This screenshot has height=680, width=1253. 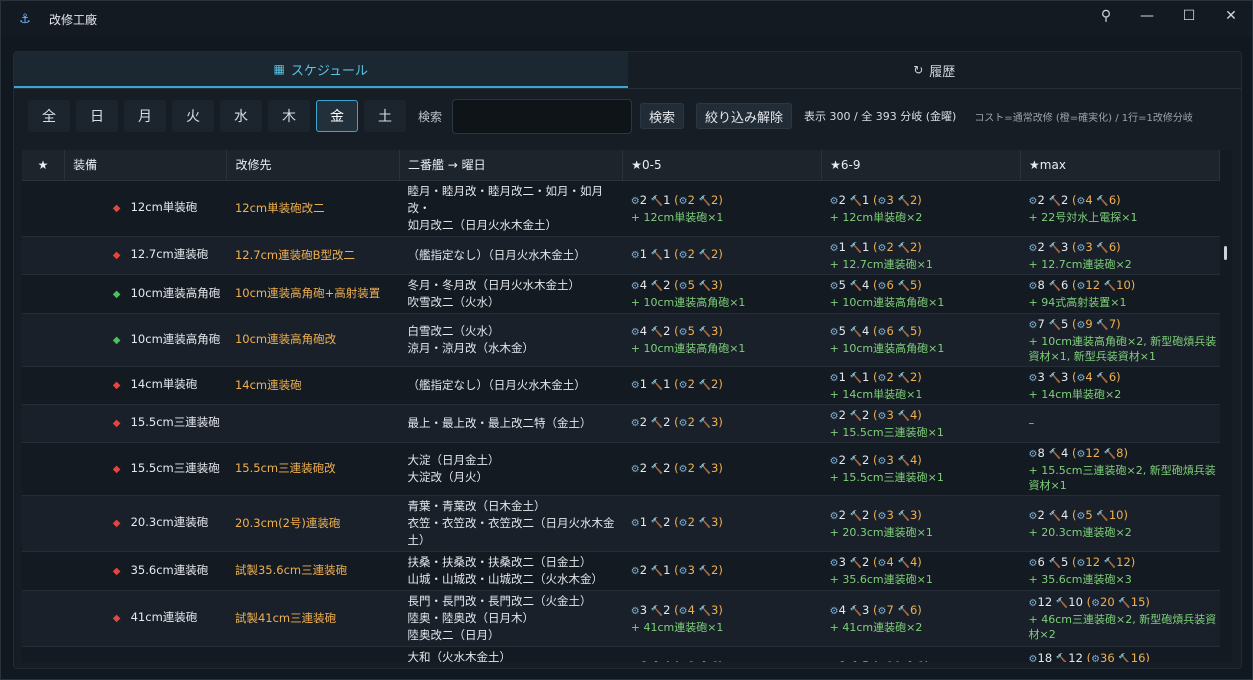 I want to click on clear-filter-button: 絞り込み解除, so click(x=744, y=116).